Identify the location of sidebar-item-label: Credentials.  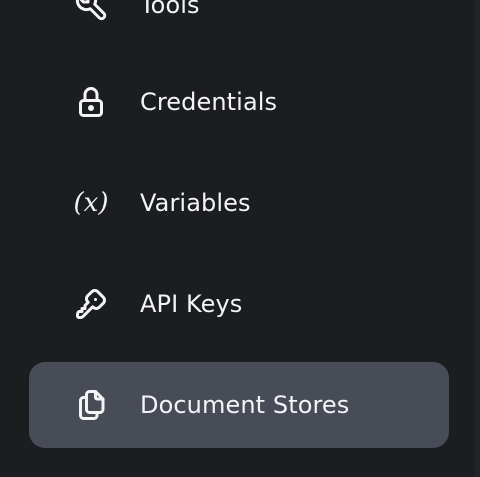
(209, 102).